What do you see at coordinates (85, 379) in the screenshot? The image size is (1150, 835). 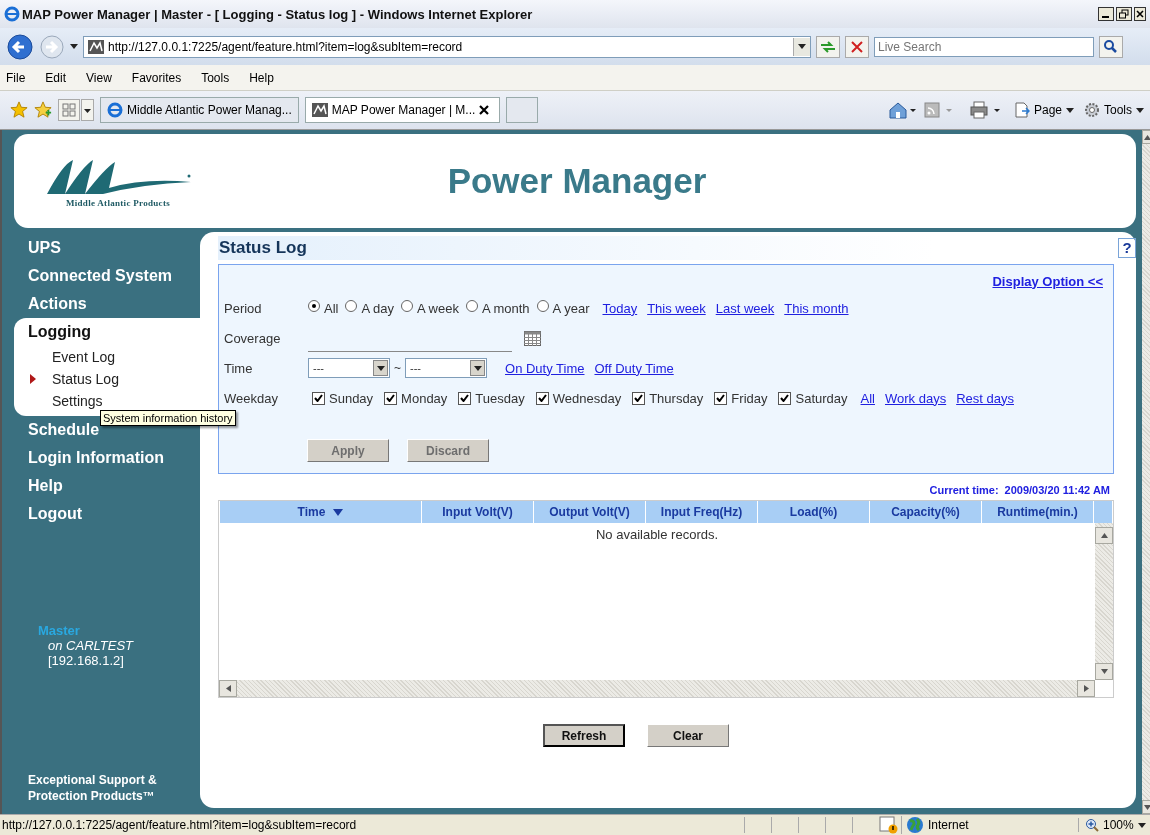 I see `sidebar-subitem: Status Log` at bounding box center [85, 379].